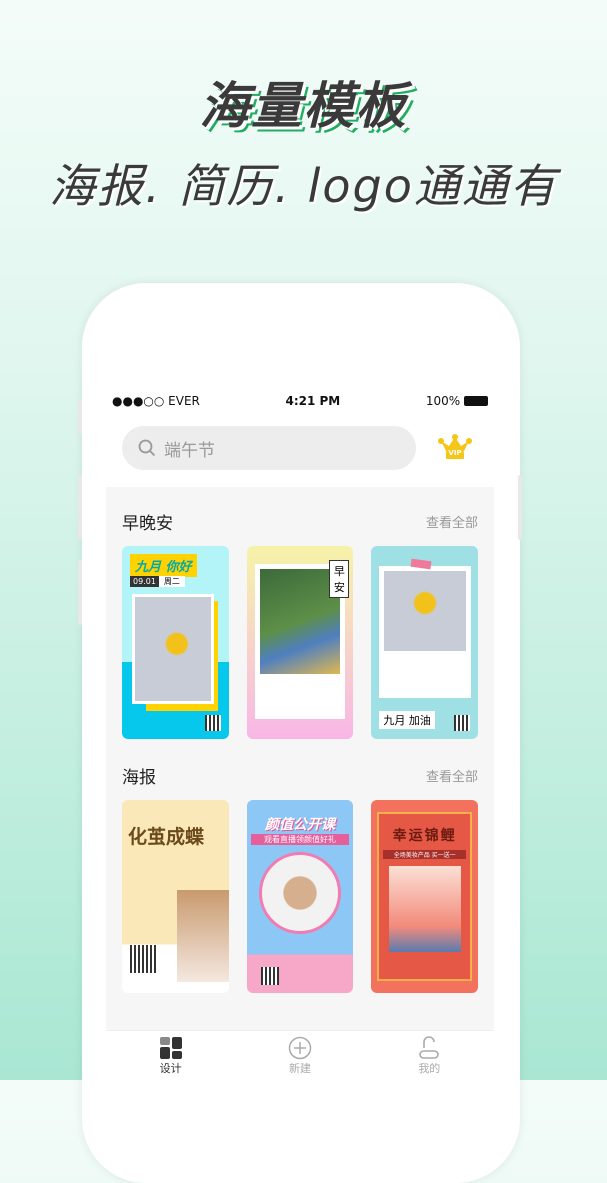  I want to click on battery-icon, so click(475, 401).